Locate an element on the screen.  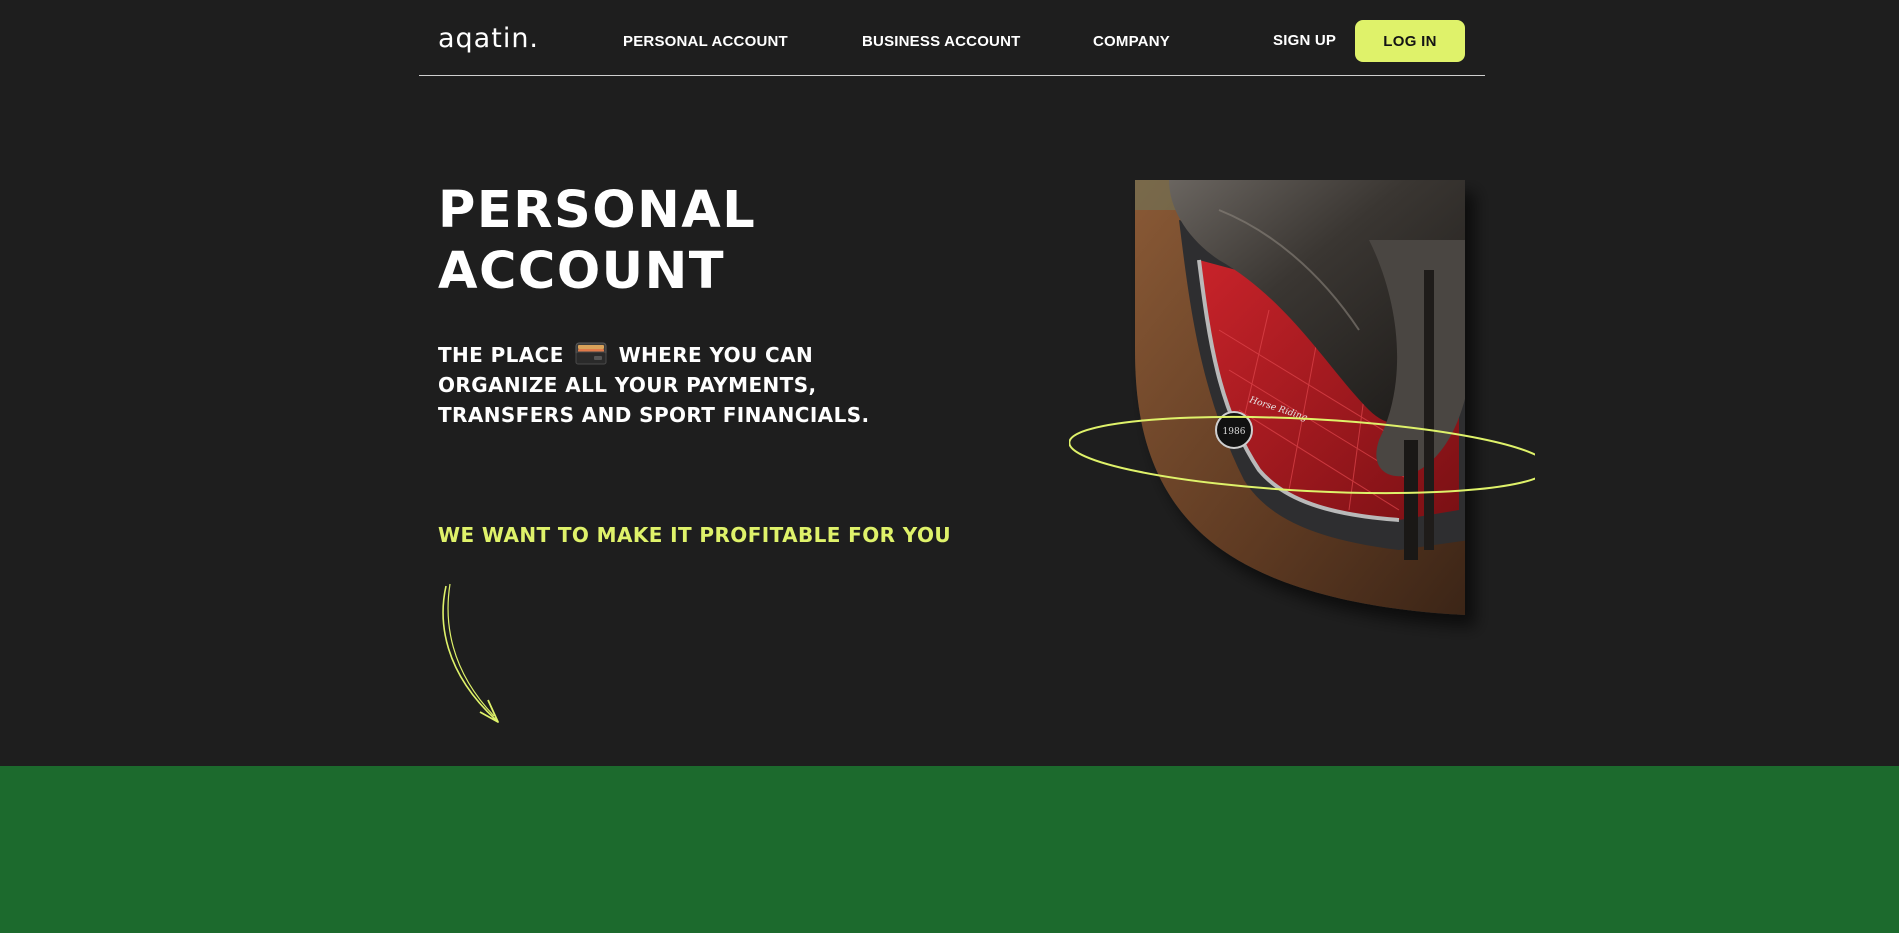
brand-logo: aqatin. is located at coordinates (488, 39).